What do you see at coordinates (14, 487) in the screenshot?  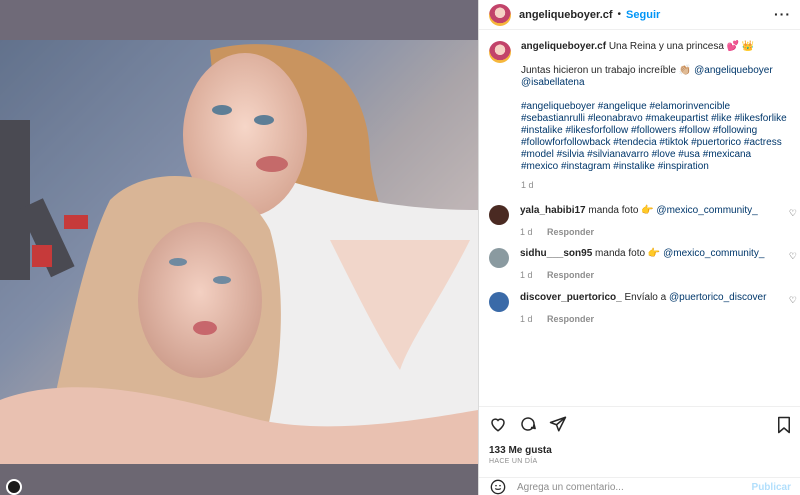 I see `tagged-people-icon` at bounding box center [14, 487].